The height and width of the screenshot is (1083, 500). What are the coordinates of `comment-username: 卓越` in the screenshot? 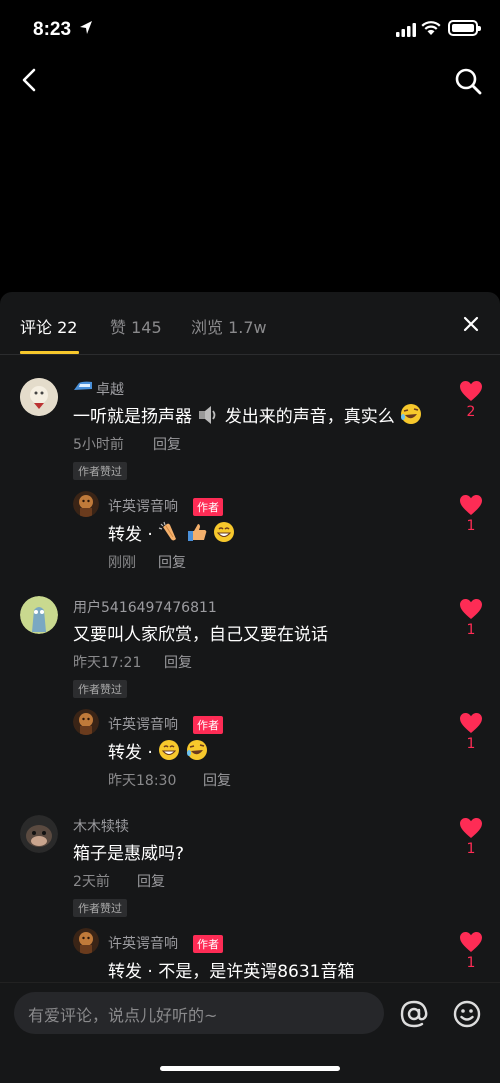 It's located at (110, 389).